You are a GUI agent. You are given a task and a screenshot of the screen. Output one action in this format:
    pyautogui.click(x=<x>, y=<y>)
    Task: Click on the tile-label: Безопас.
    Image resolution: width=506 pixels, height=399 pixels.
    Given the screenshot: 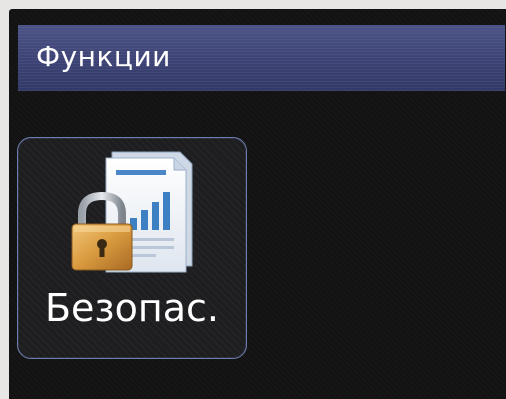 What is the action you would take?
    pyautogui.click(x=131, y=308)
    